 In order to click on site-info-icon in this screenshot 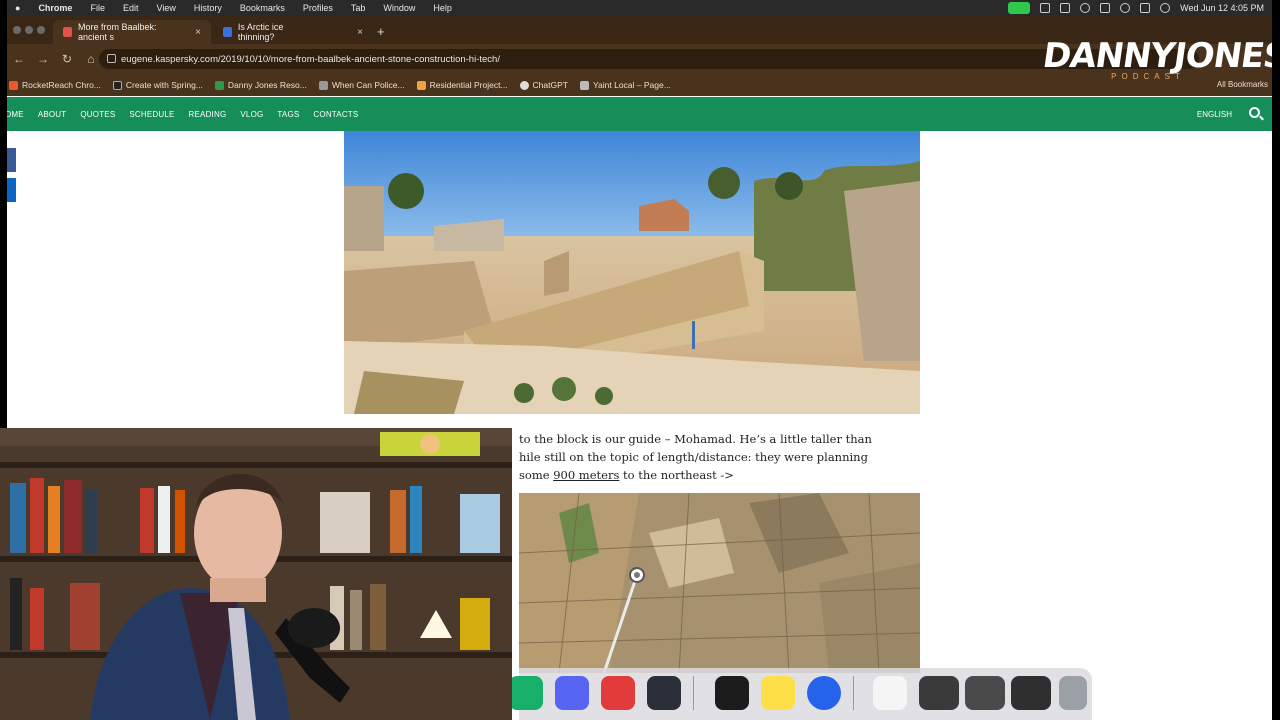, I will do `click(111, 58)`.